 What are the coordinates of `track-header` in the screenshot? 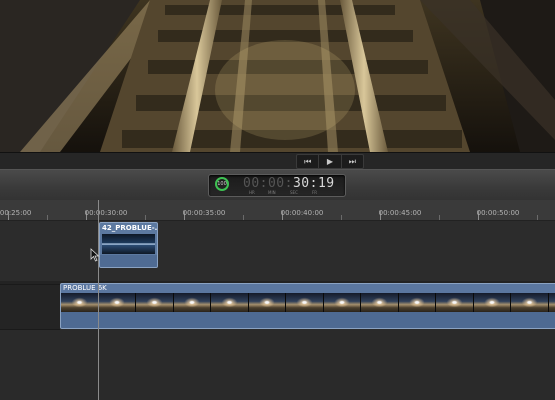 It's located at (30, 307).